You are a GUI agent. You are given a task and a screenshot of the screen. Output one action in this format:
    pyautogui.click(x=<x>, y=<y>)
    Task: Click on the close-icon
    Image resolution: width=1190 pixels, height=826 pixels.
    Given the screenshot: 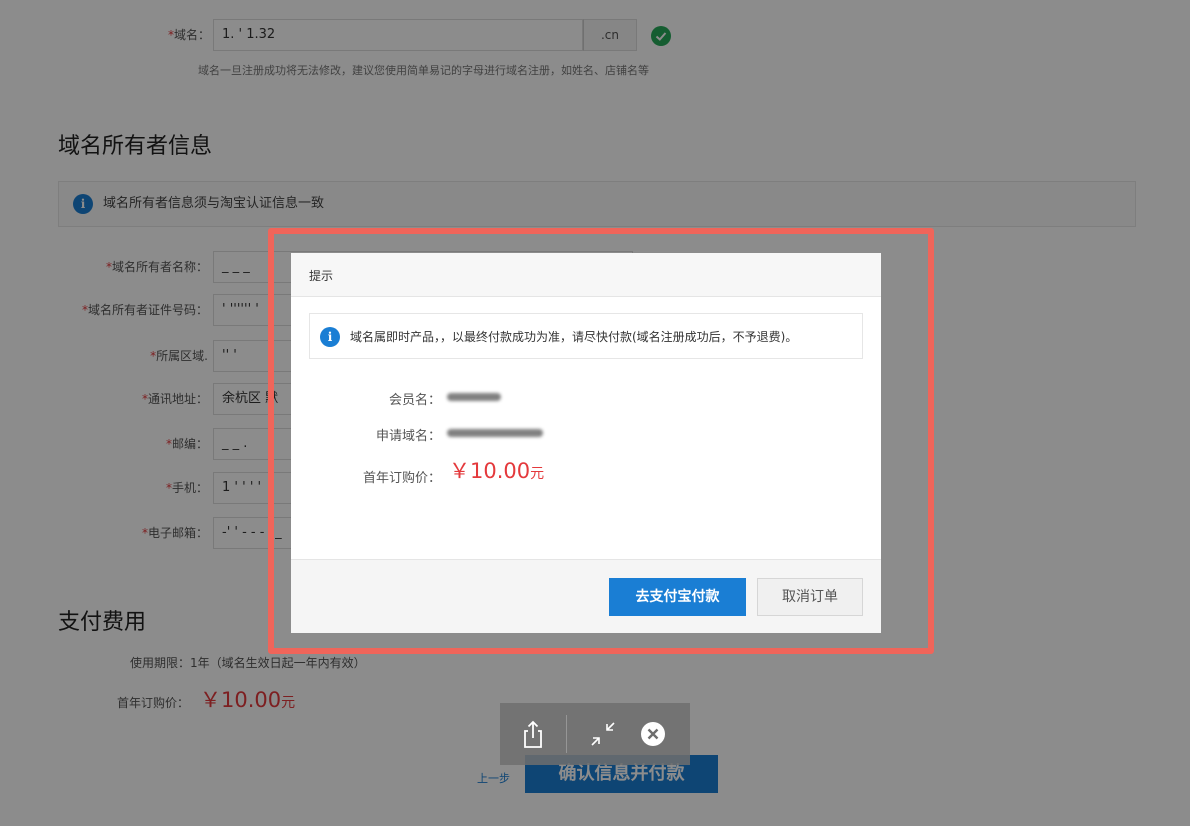 What is the action you would take?
    pyautogui.click(x=653, y=734)
    